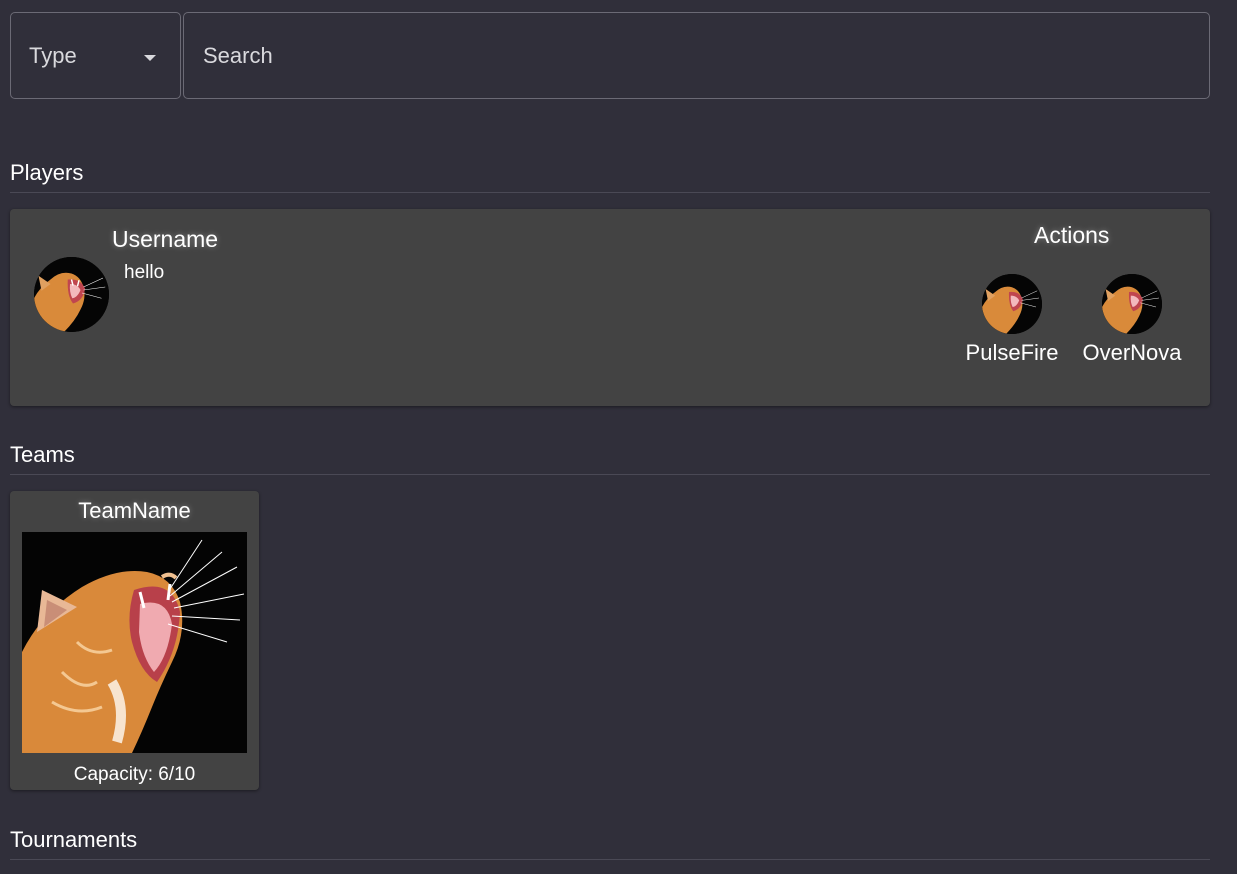 The height and width of the screenshot is (874, 1237). I want to click on actions-column-header: Actions, so click(1072, 235).